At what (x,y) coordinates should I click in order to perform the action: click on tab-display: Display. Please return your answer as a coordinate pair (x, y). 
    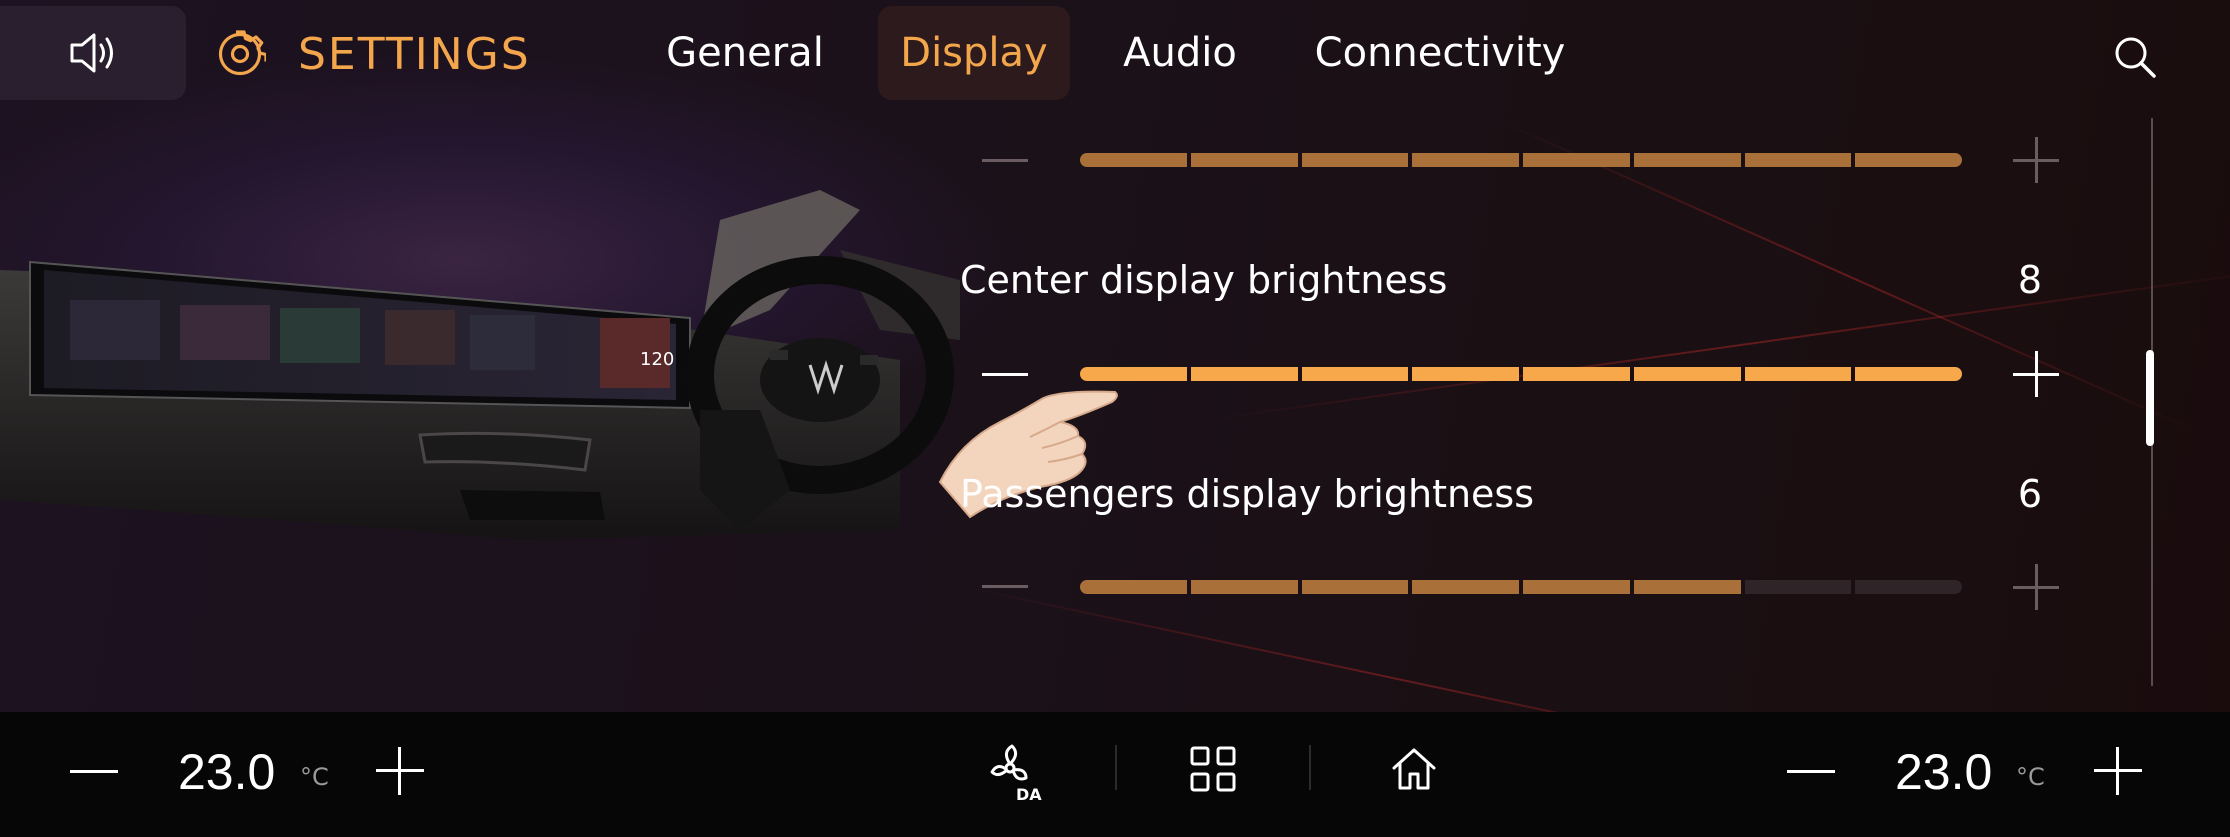
    Looking at the image, I should click on (974, 53).